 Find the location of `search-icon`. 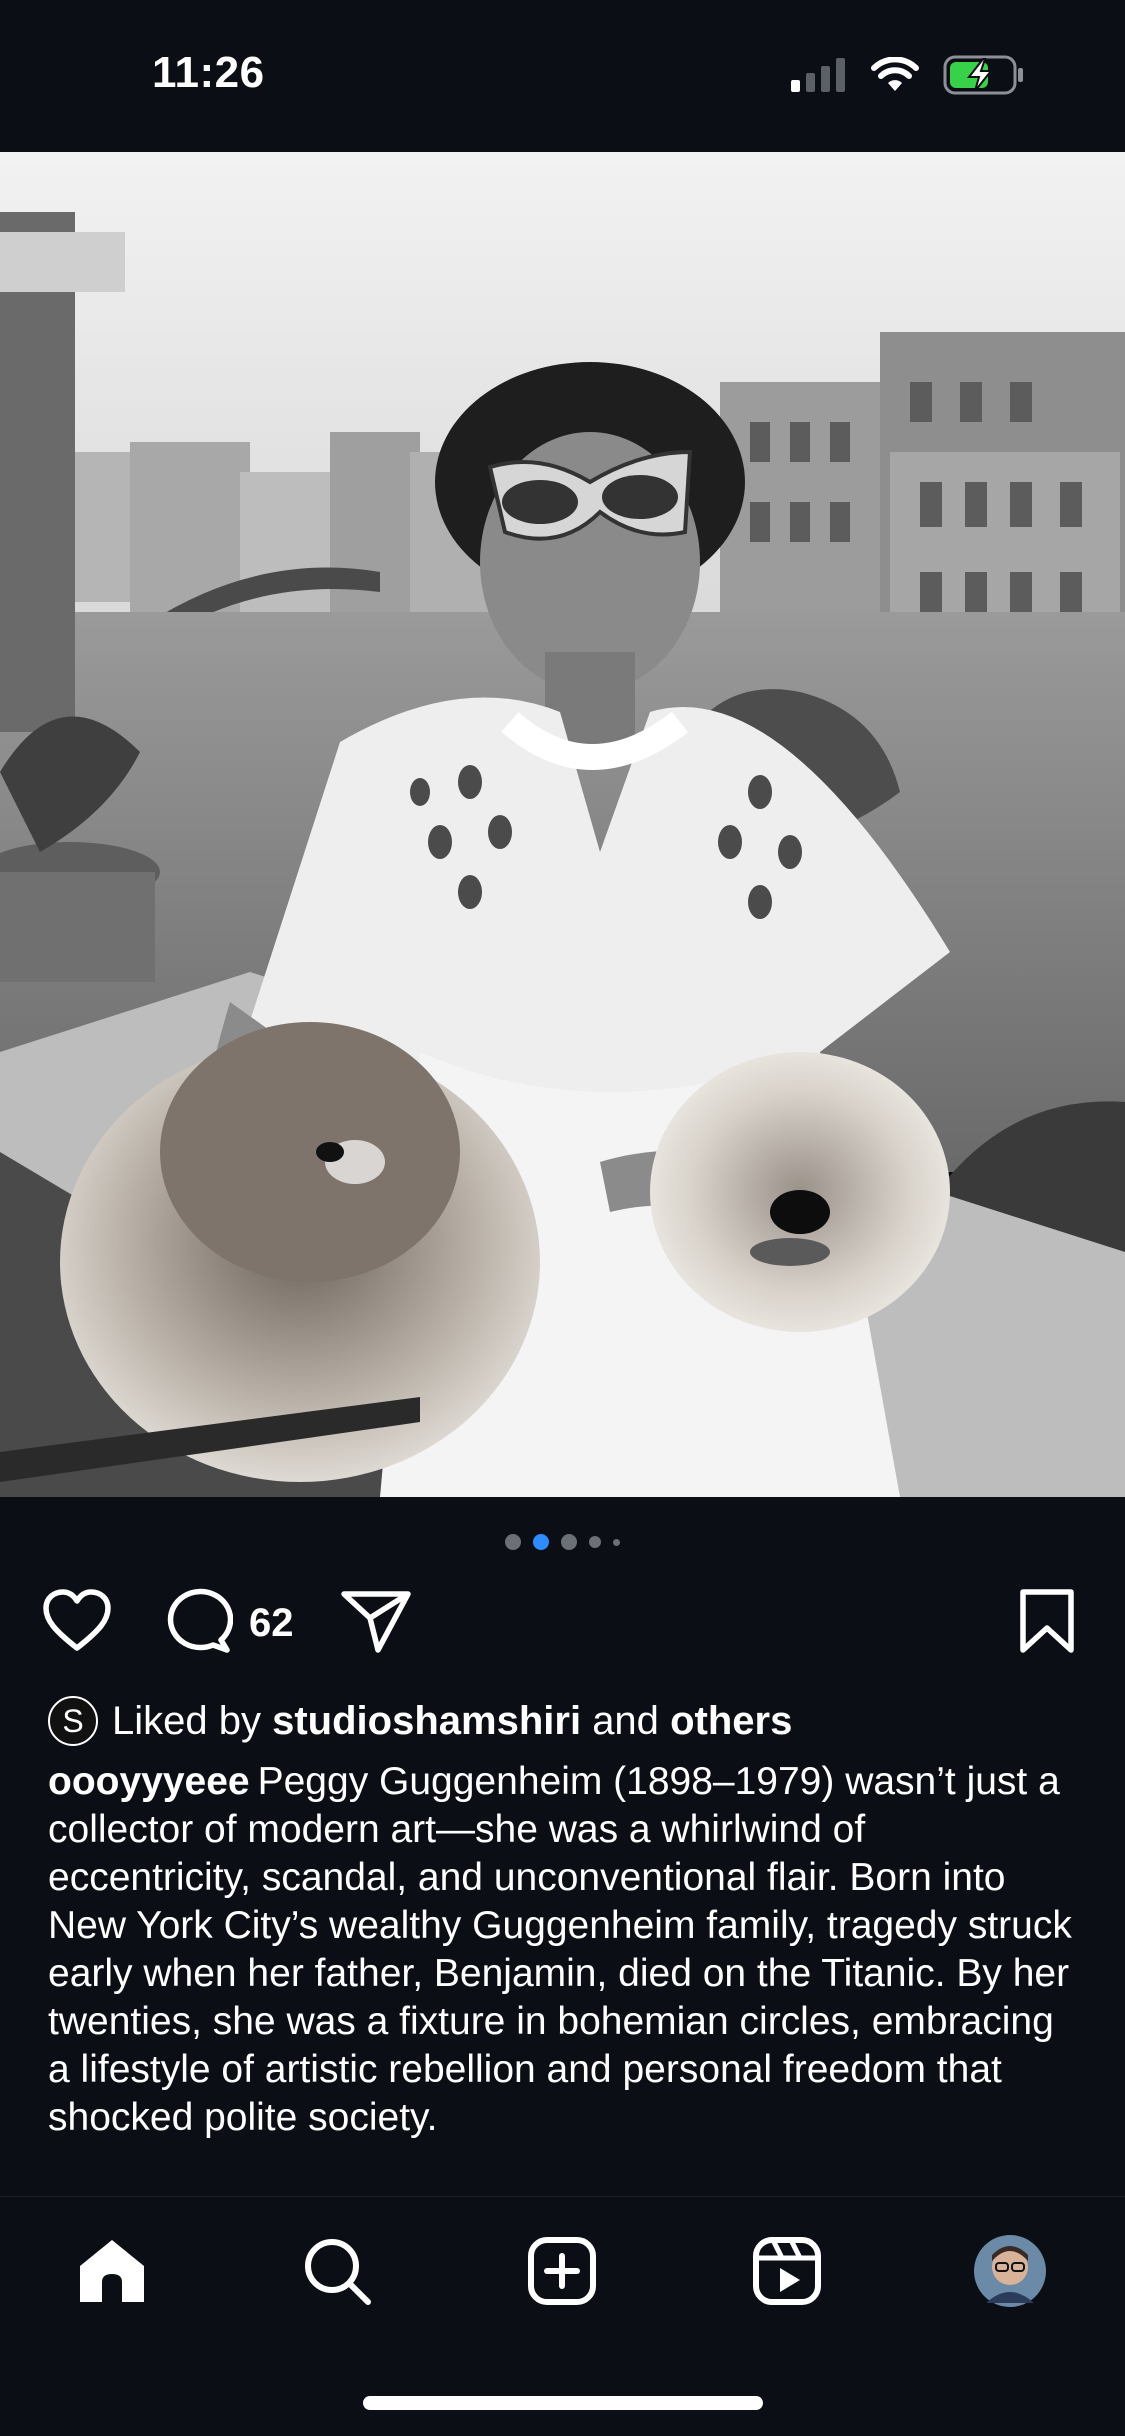

search-icon is located at coordinates (337, 2273).